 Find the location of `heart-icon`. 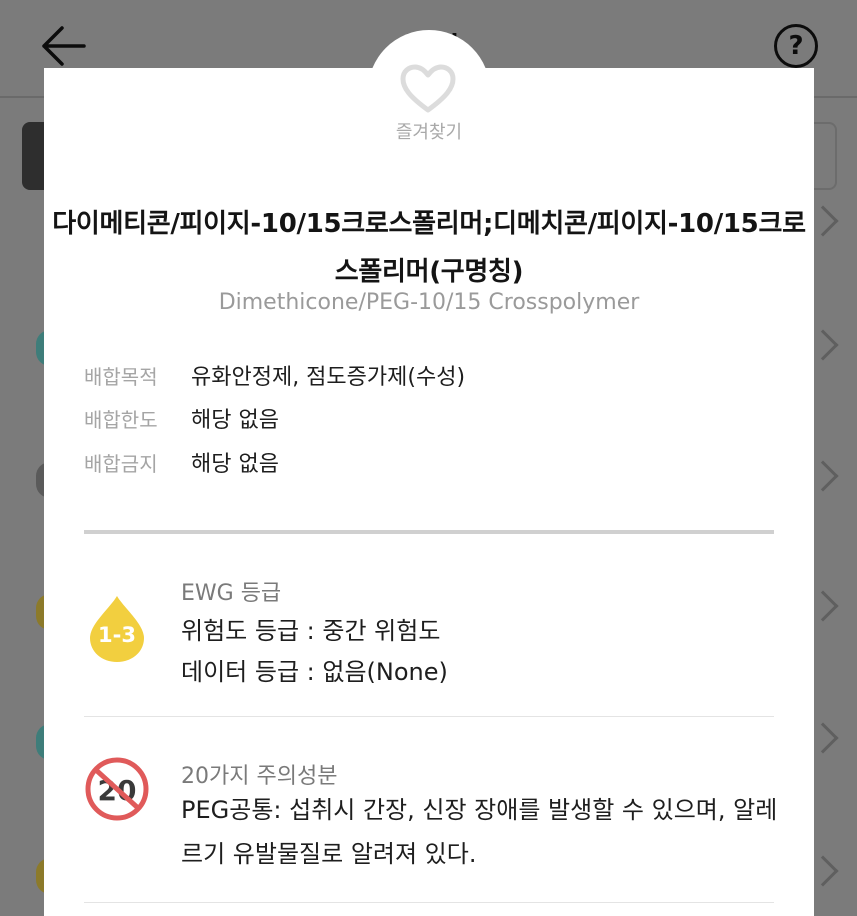

heart-icon is located at coordinates (428, 89).